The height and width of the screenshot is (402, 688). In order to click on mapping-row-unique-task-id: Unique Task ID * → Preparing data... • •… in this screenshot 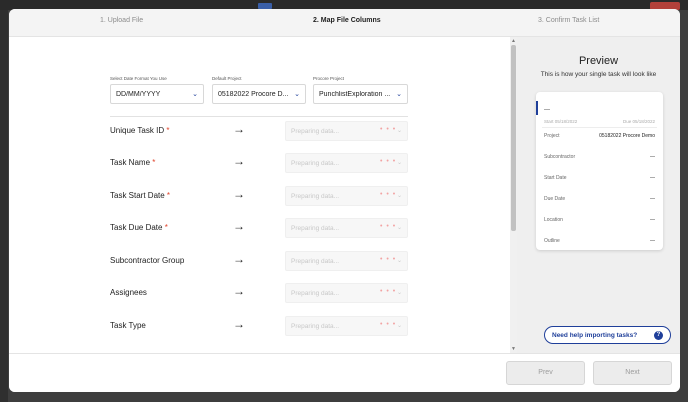, I will do `click(259, 131)`.